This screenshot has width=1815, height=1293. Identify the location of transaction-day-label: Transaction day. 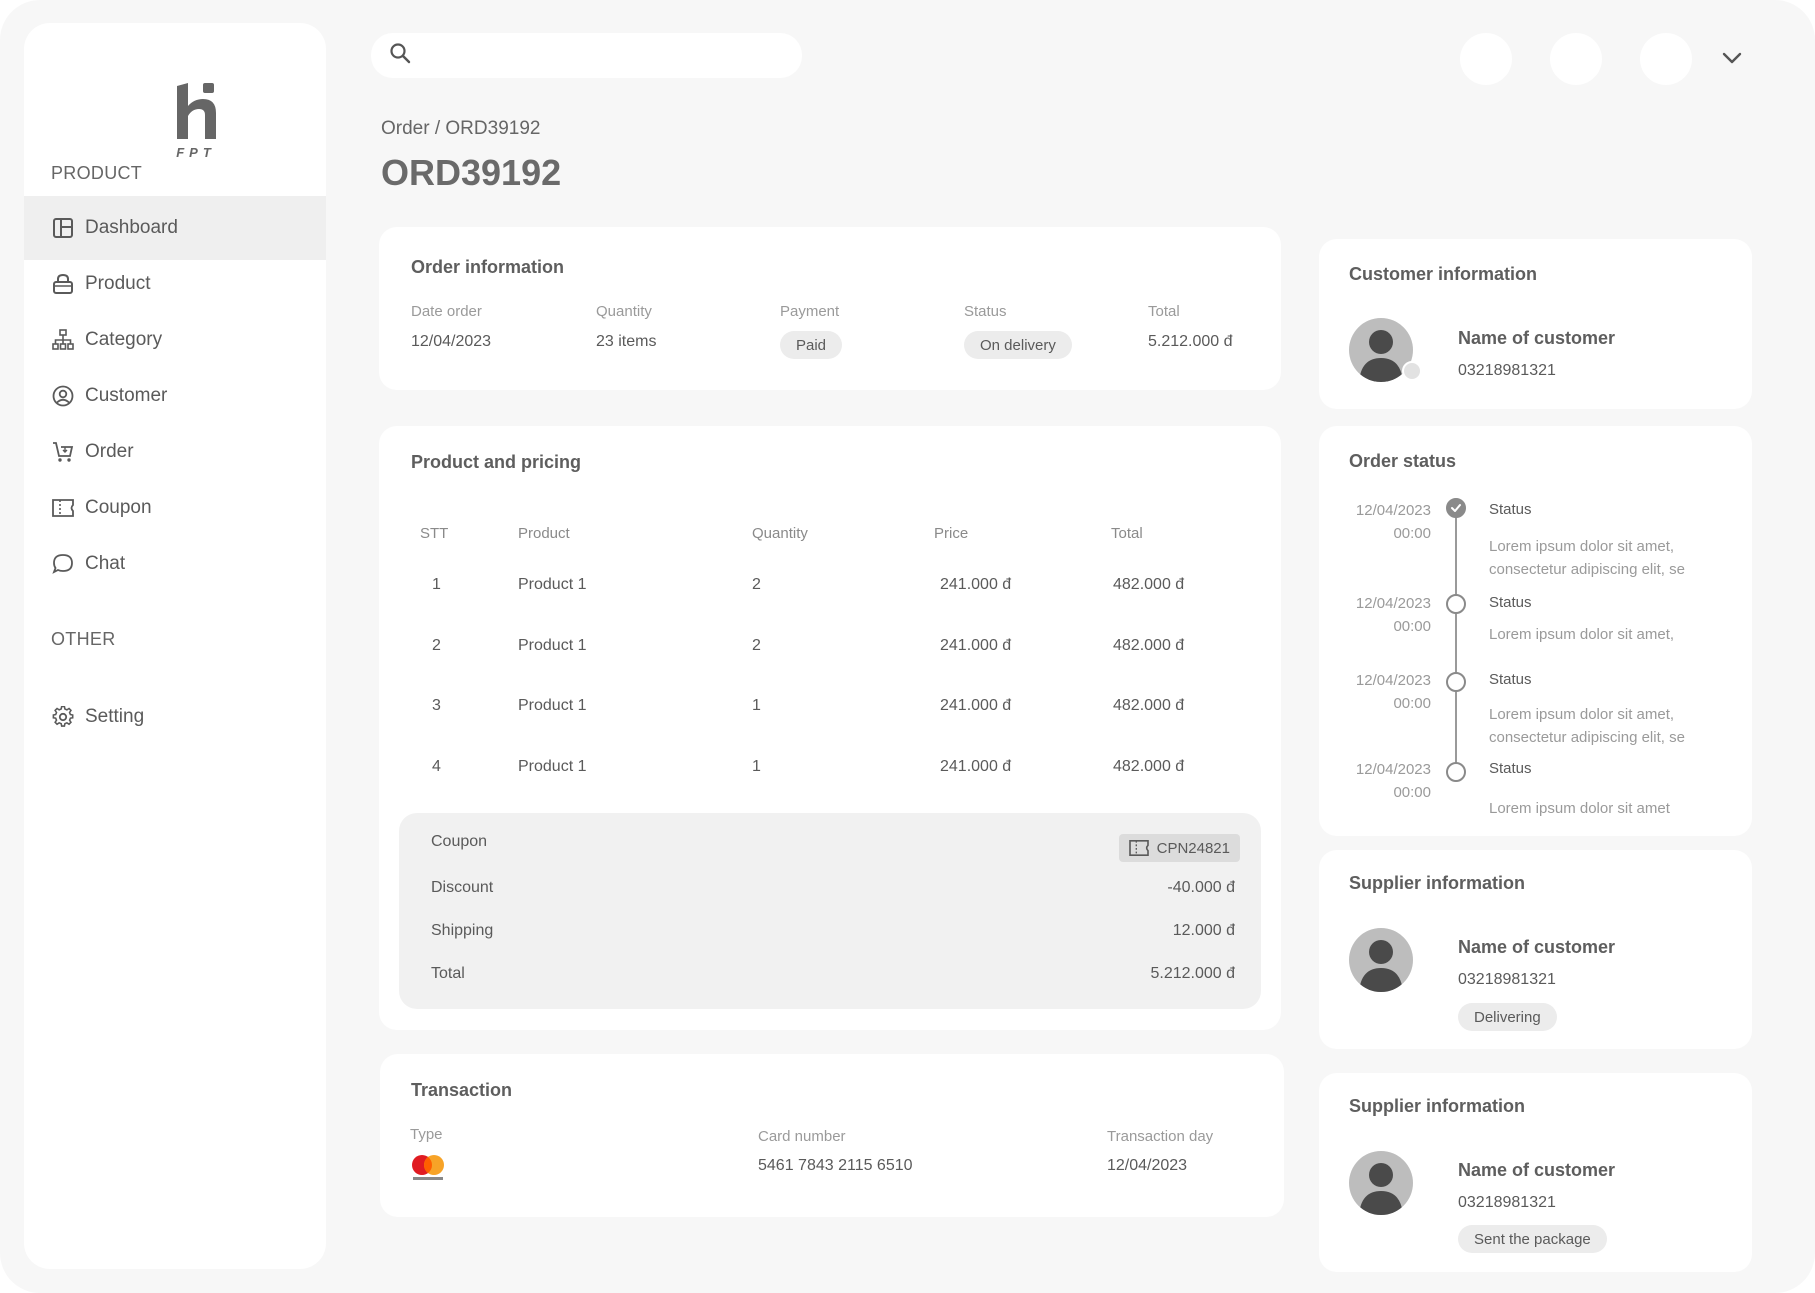
(1160, 1136).